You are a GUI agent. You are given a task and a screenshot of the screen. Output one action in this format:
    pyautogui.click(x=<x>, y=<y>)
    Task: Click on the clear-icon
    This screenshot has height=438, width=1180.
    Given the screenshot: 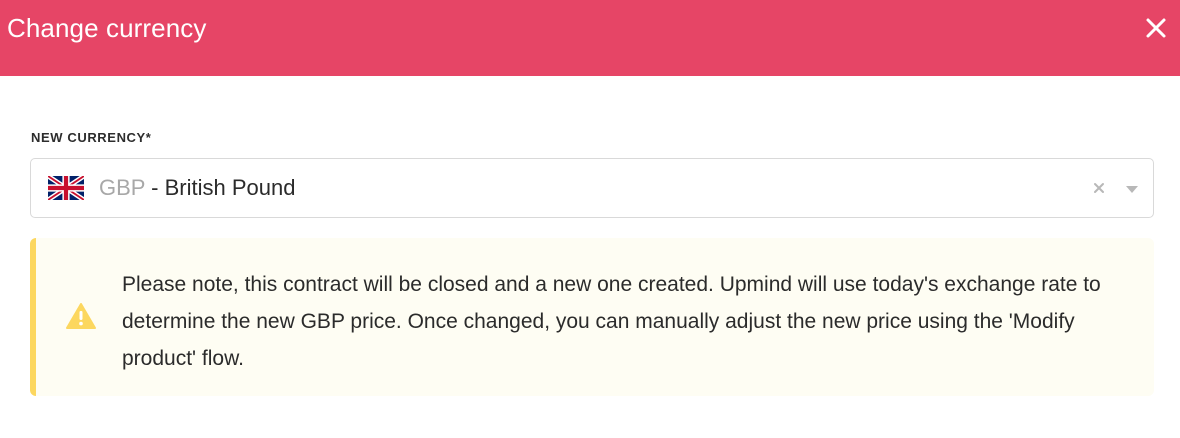 What is the action you would take?
    pyautogui.click(x=1099, y=188)
    